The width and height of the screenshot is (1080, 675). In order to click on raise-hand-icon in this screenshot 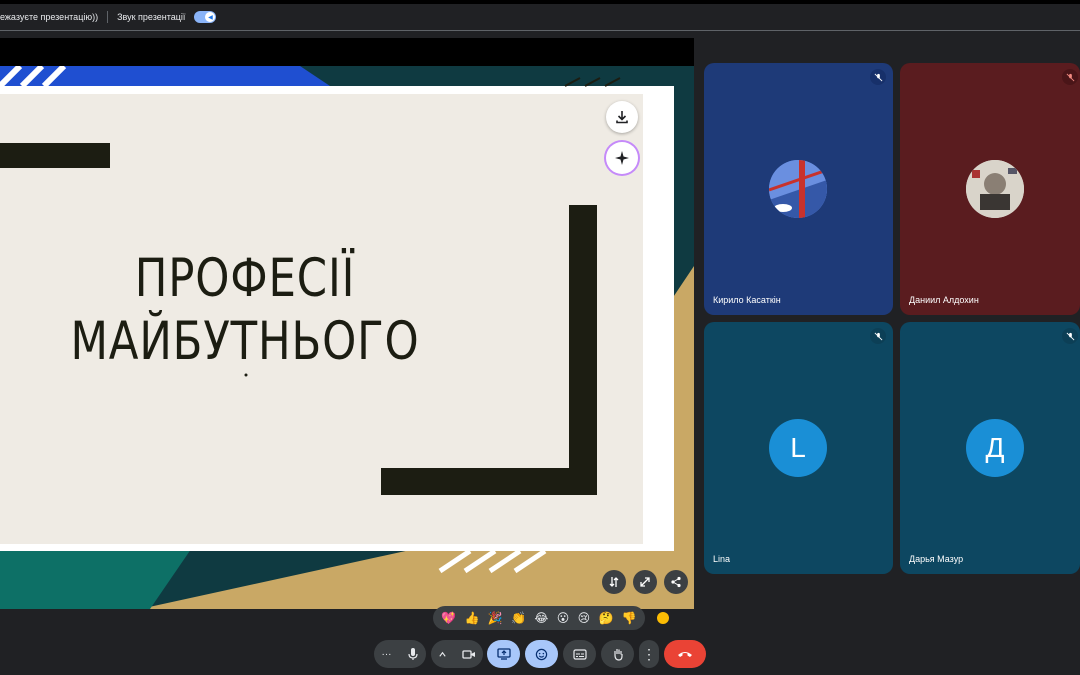, I will do `click(618, 655)`.